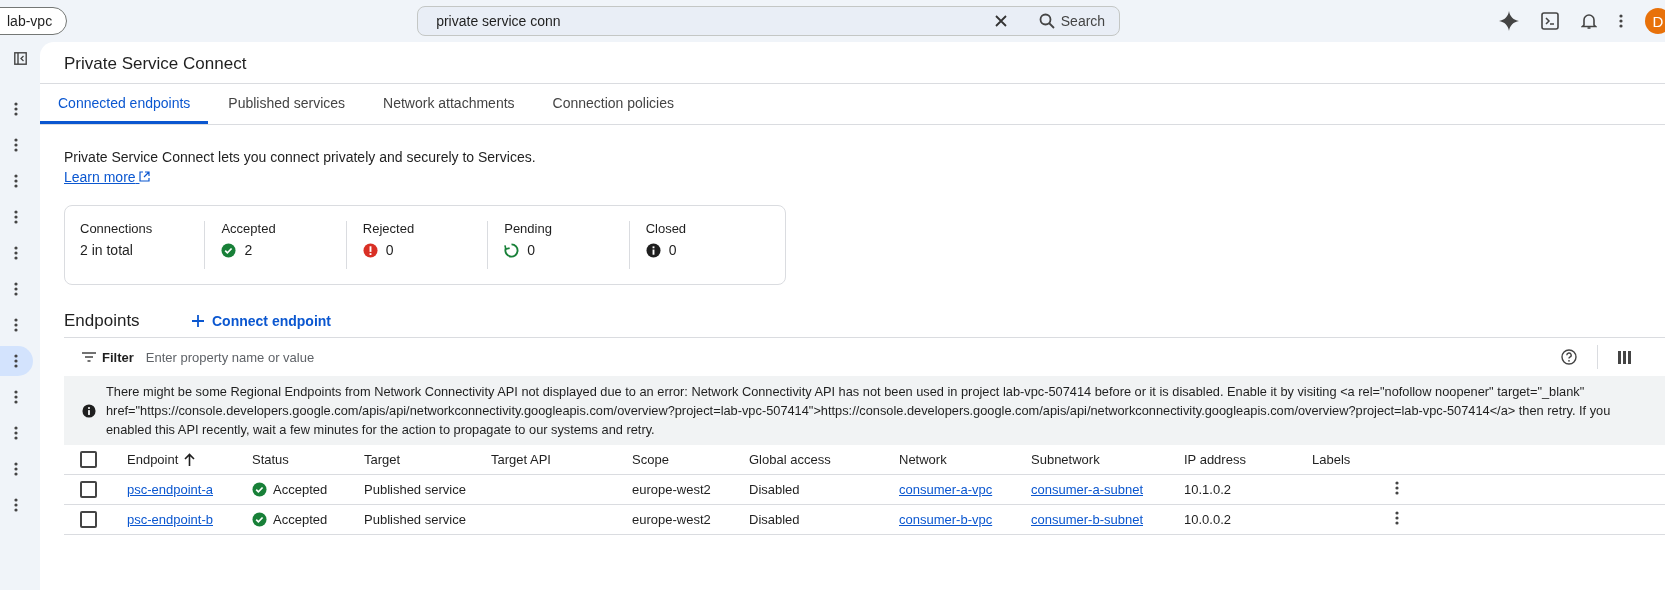 This screenshot has height=590, width=1665. What do you see at coordinates (300, 167) in the screenshot?
I see `description: Private Service Connect lets you connect privately and securely to Services. Learn more` at bounding box center [300, 167].